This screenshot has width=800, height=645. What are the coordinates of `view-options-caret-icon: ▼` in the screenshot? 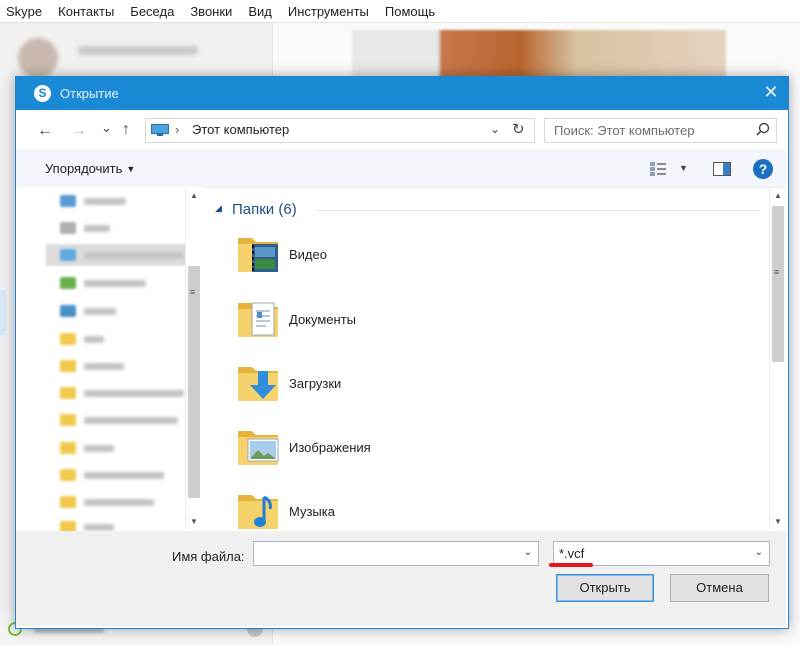 It's located at (683, 168).